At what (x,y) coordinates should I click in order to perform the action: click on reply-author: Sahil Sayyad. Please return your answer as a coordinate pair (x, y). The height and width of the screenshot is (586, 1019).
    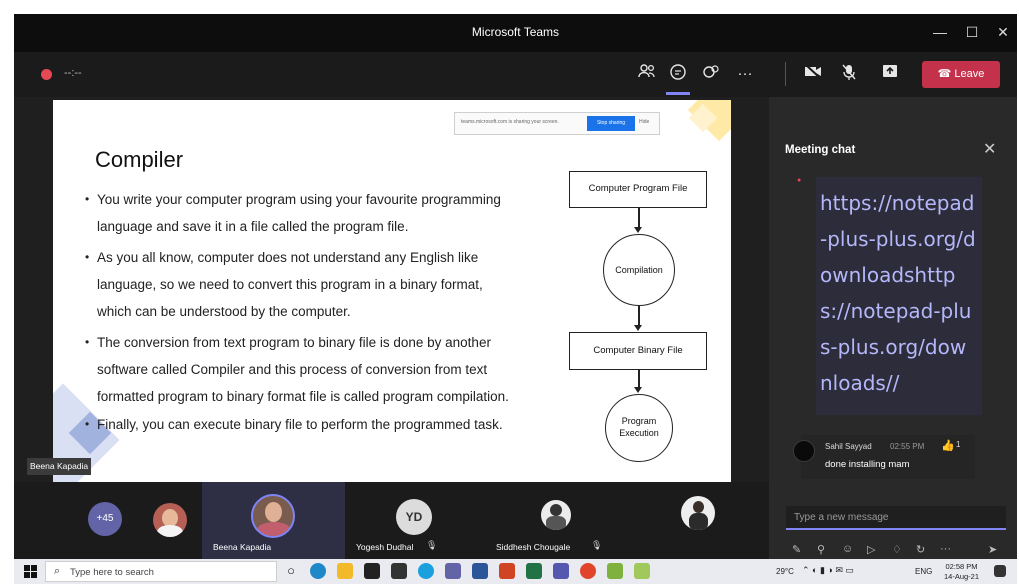
    Looking at the image, I should click on (848, 446).